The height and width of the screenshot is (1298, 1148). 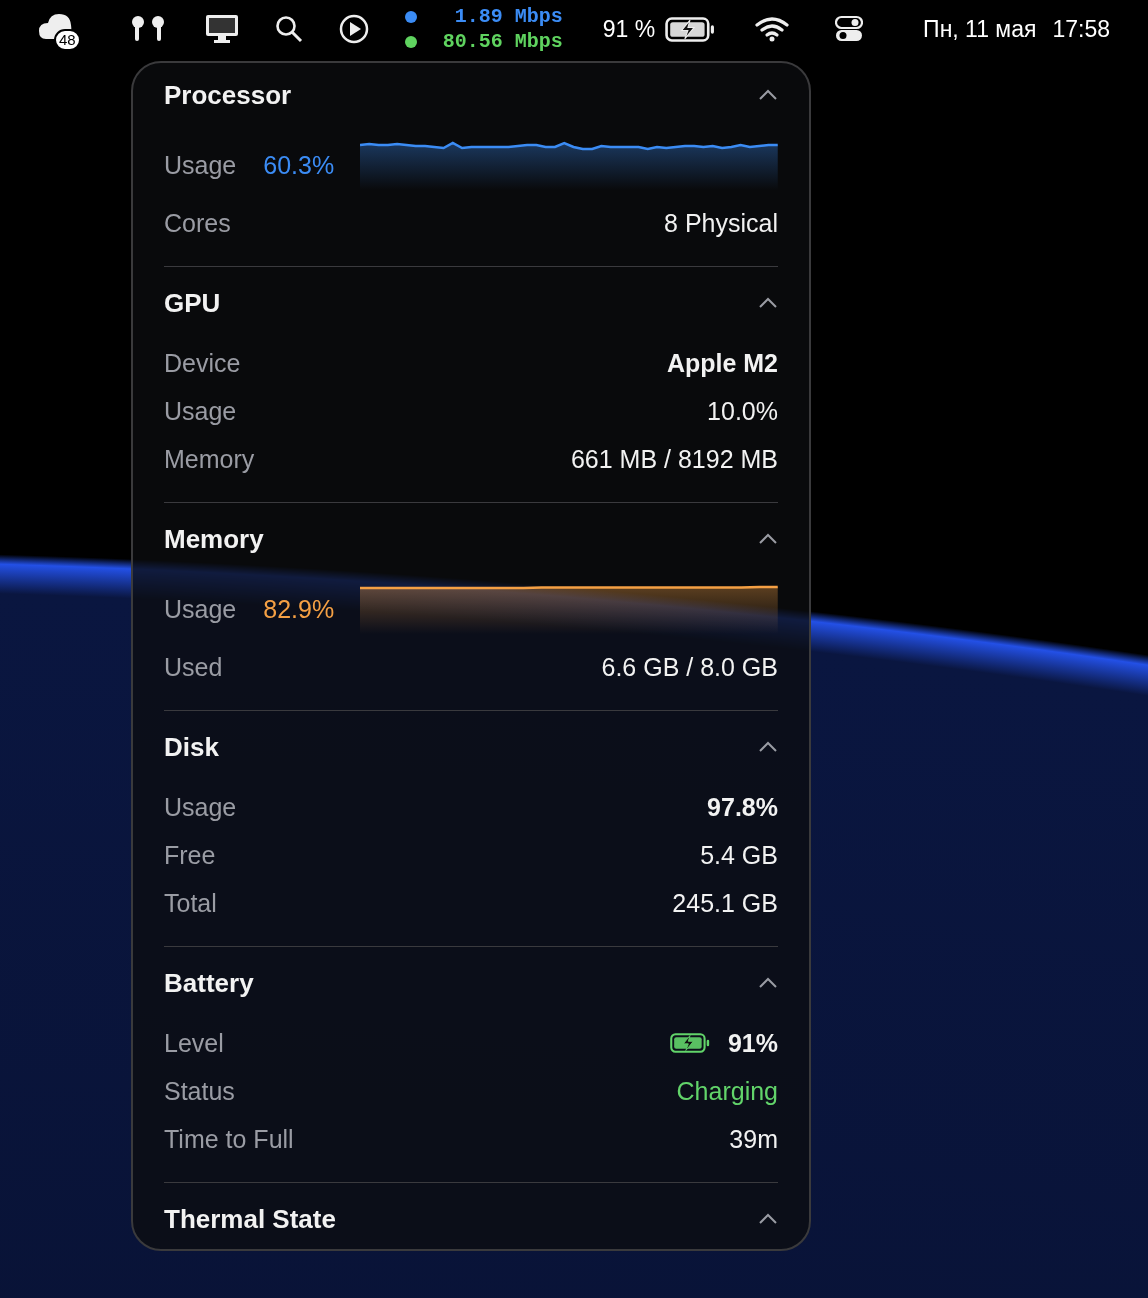 I want to click on section-title: Thermal State, so click(x=250, y=1219).